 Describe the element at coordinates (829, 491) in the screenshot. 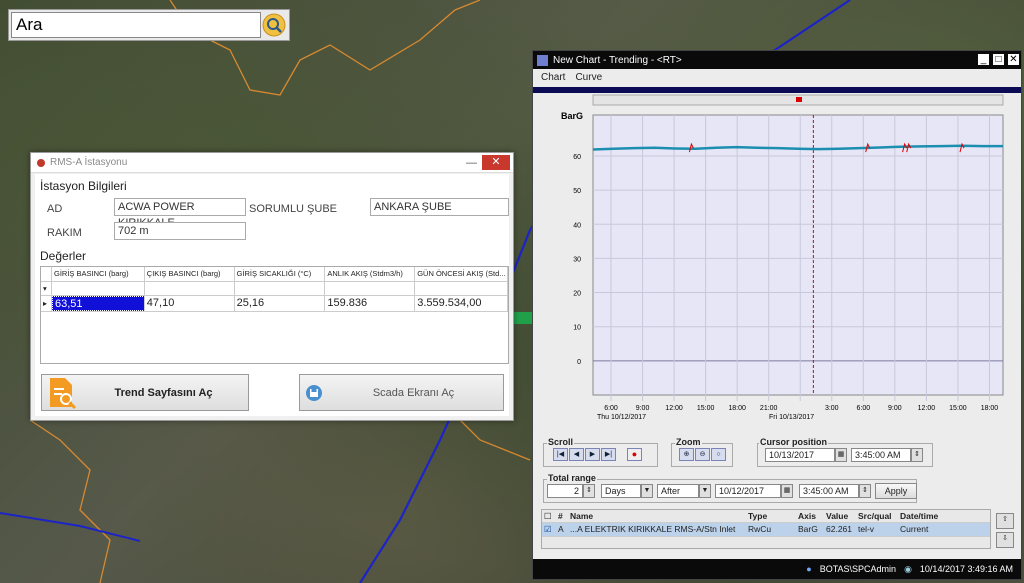

I see `range-time-input: 3:45:00 AM` at that location.